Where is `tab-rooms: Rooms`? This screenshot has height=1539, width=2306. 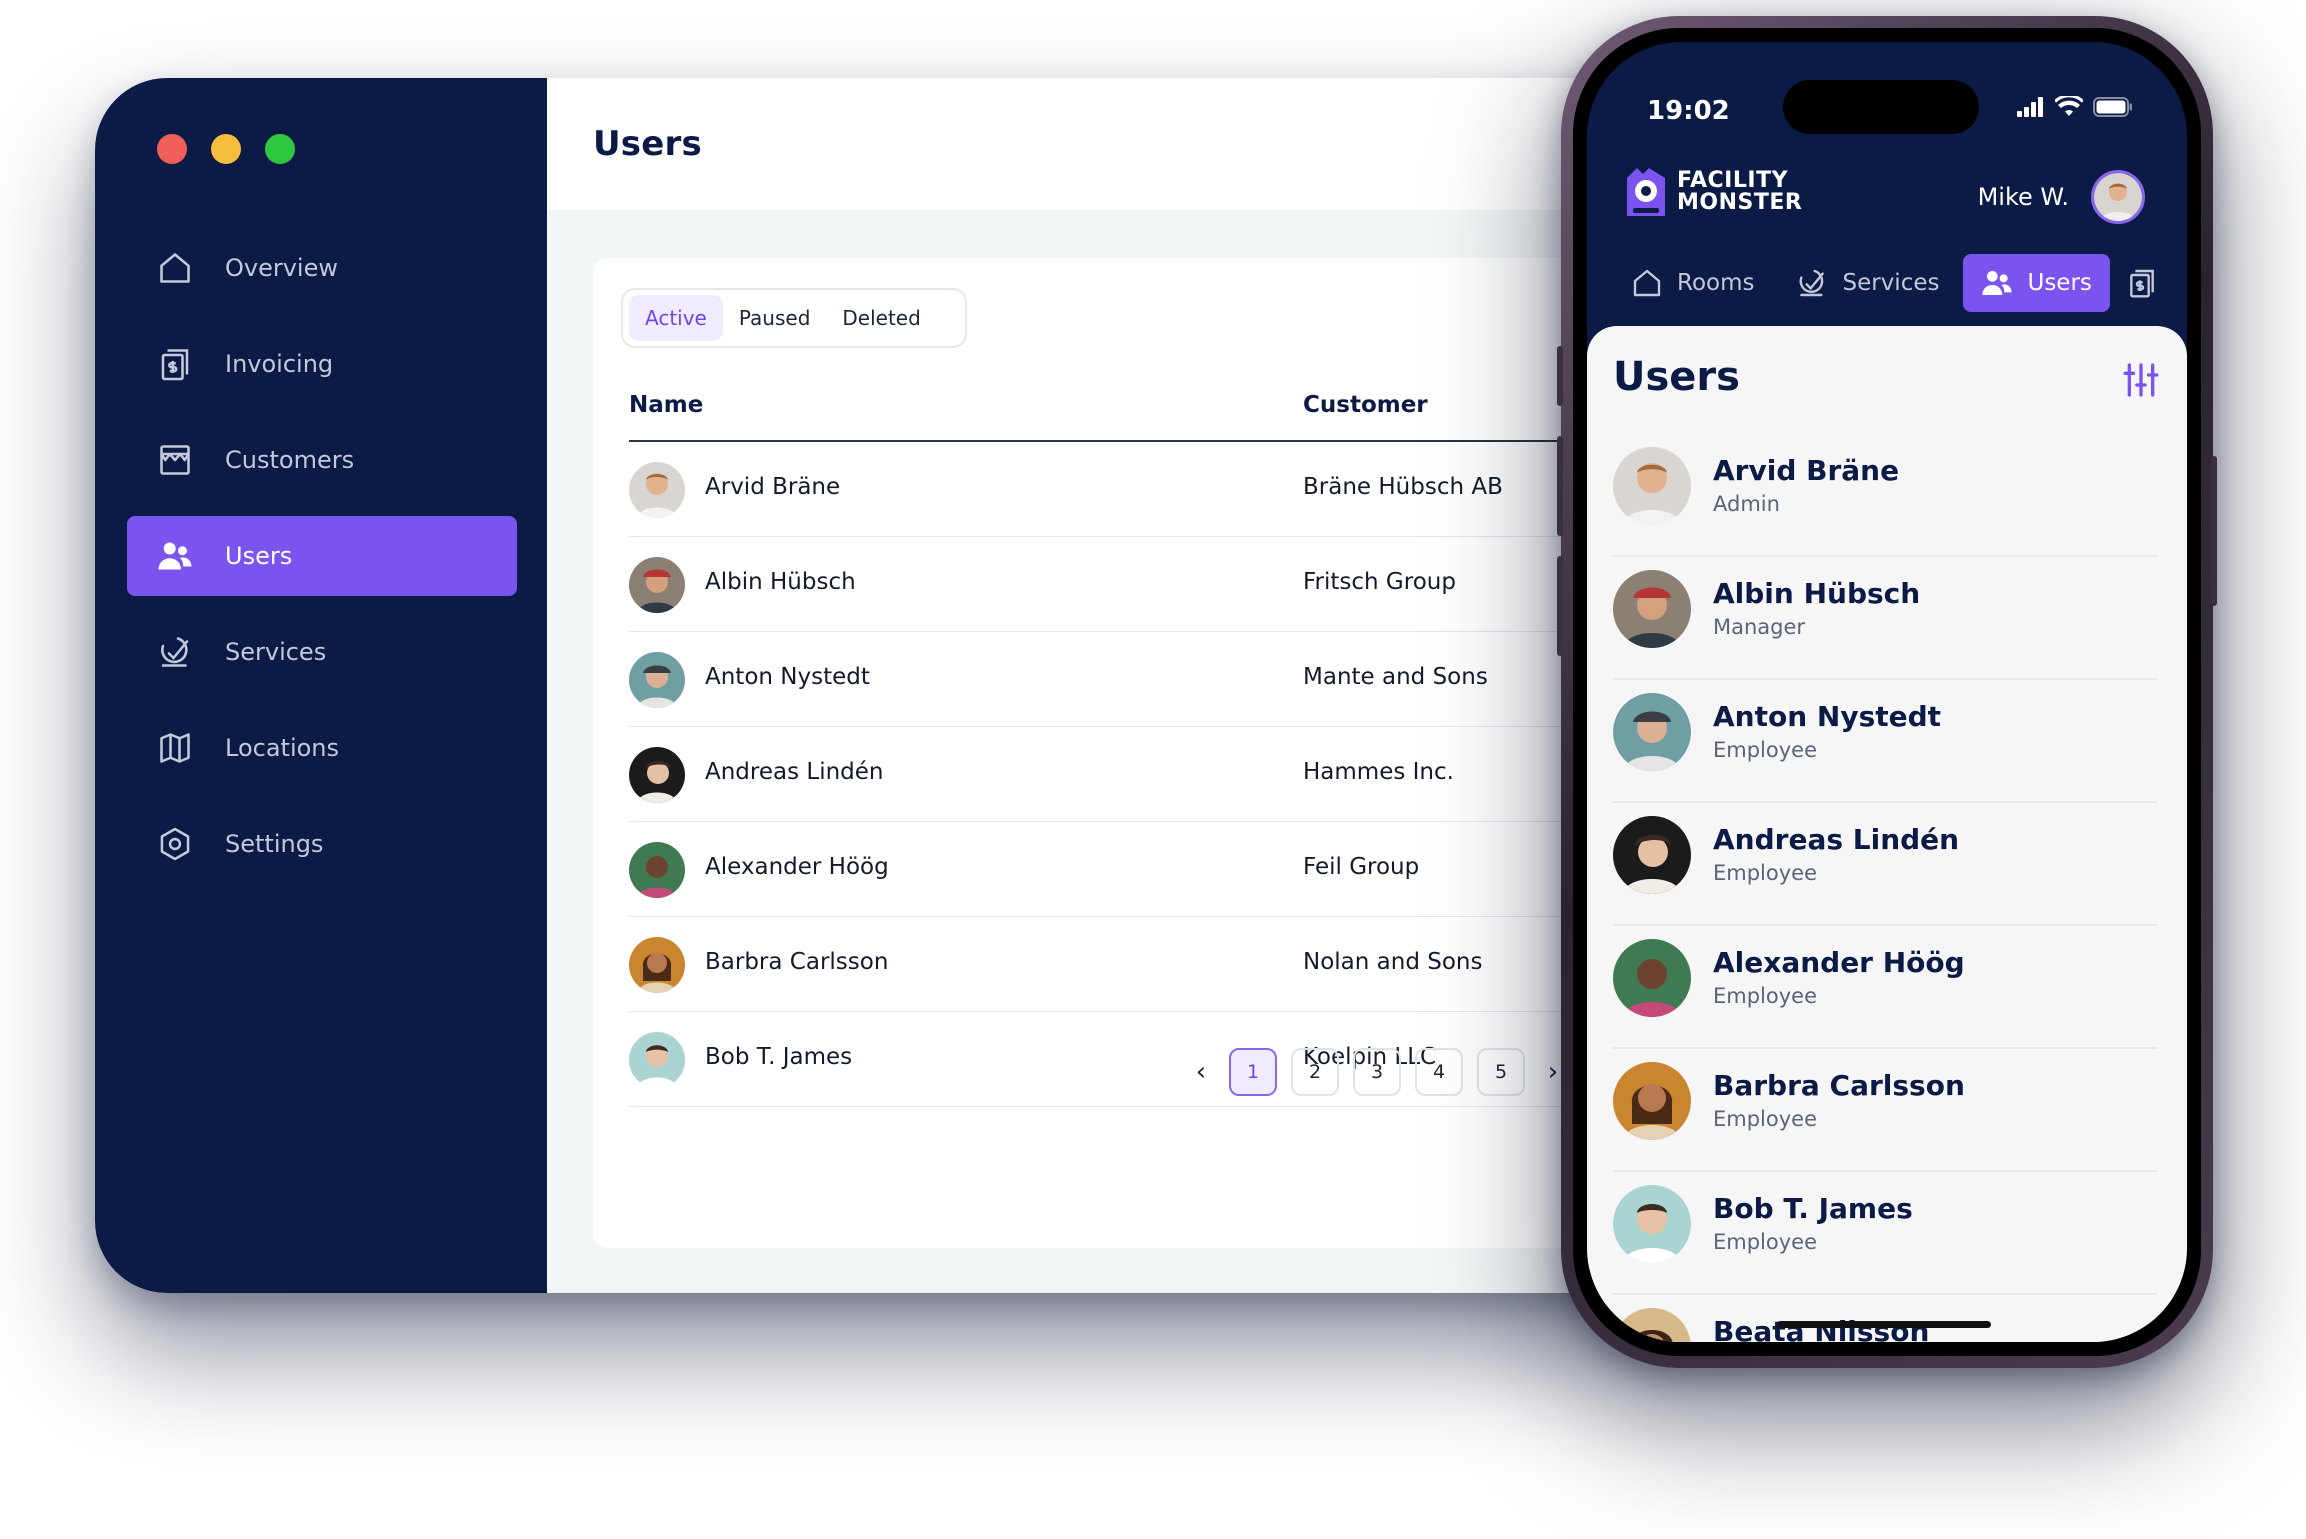 tab-rooms: Rooms is located at coordinates (1692, 283).